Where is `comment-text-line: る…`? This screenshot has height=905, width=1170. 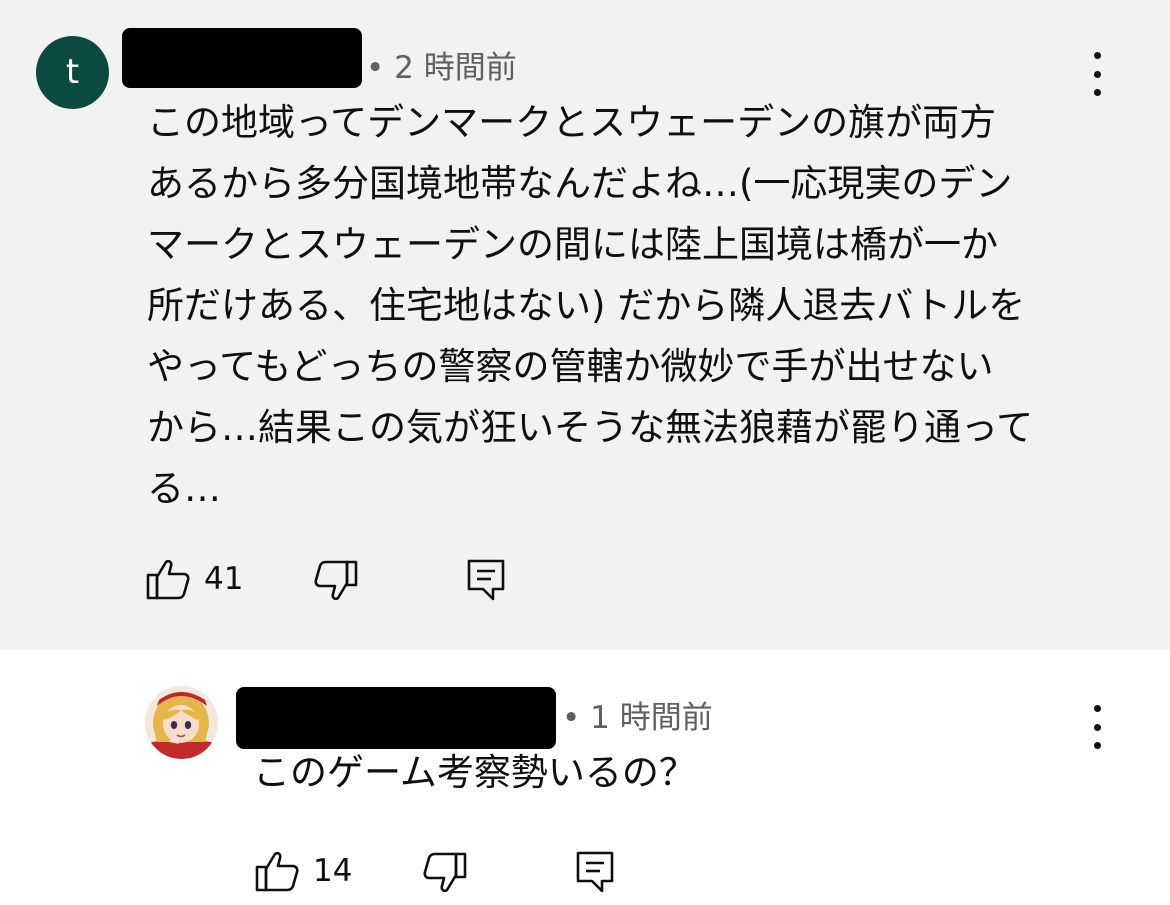 comment-text-line: る… is located at coordinates (184, 488).